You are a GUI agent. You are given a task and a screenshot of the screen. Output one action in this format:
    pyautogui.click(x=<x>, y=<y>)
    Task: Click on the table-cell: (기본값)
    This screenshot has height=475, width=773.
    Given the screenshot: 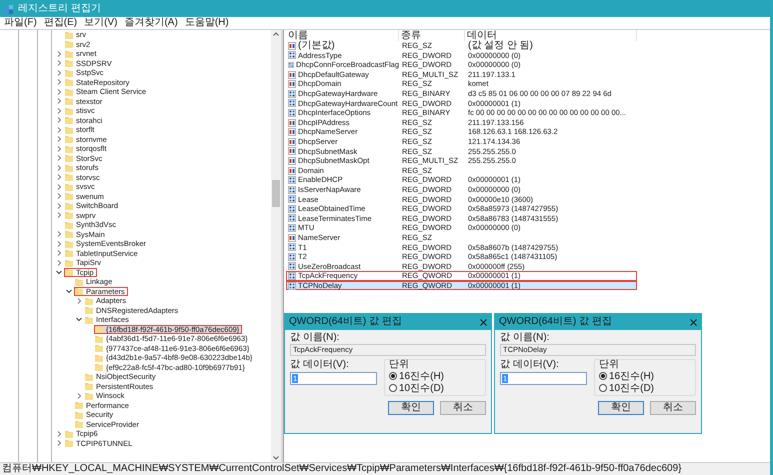 What is the action you would take?
    pyautogui.click(x=316, y=45)
    